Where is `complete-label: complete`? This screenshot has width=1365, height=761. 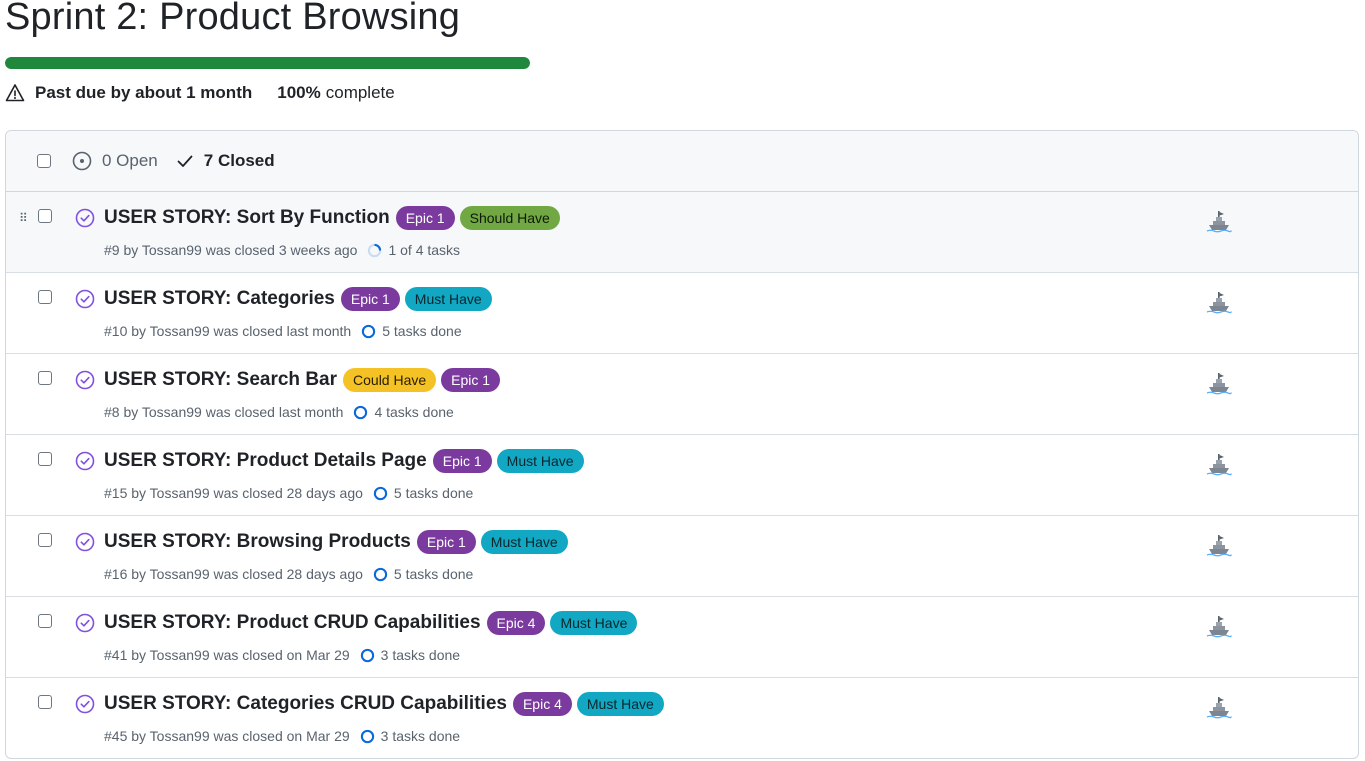 complete-label: complete is located at coordinates (360, 92).